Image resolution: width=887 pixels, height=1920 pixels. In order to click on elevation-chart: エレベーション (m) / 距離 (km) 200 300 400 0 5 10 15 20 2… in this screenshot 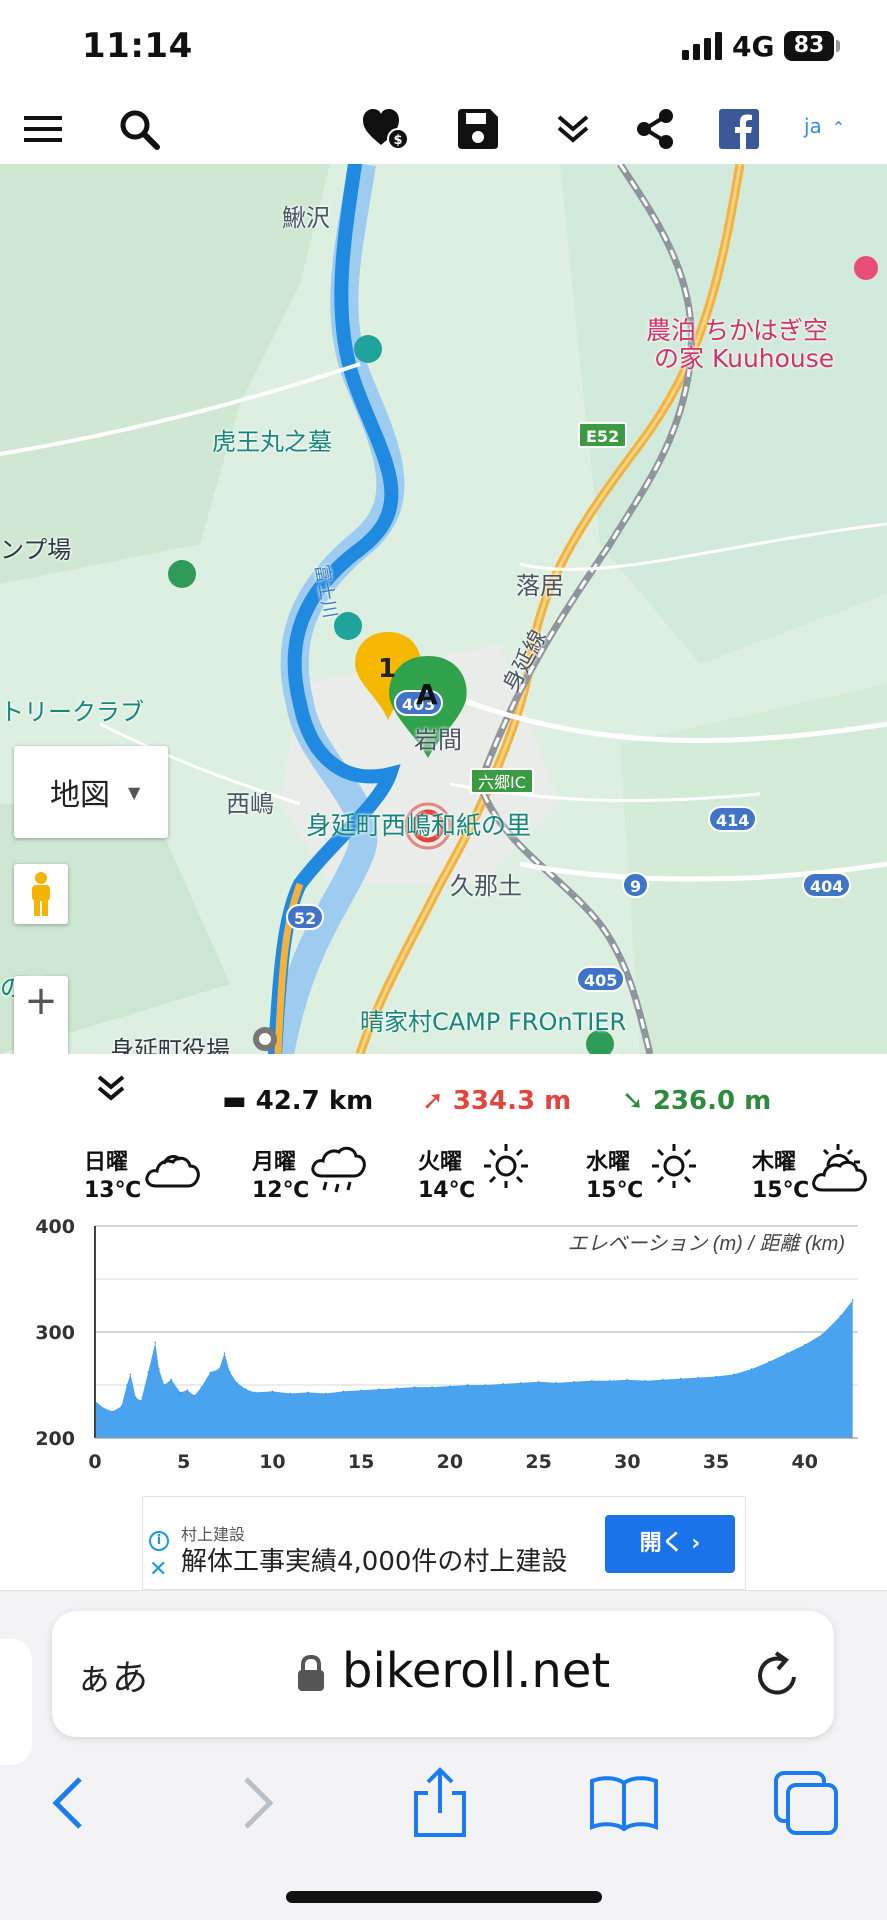, I will do `click(443, 1345)`.